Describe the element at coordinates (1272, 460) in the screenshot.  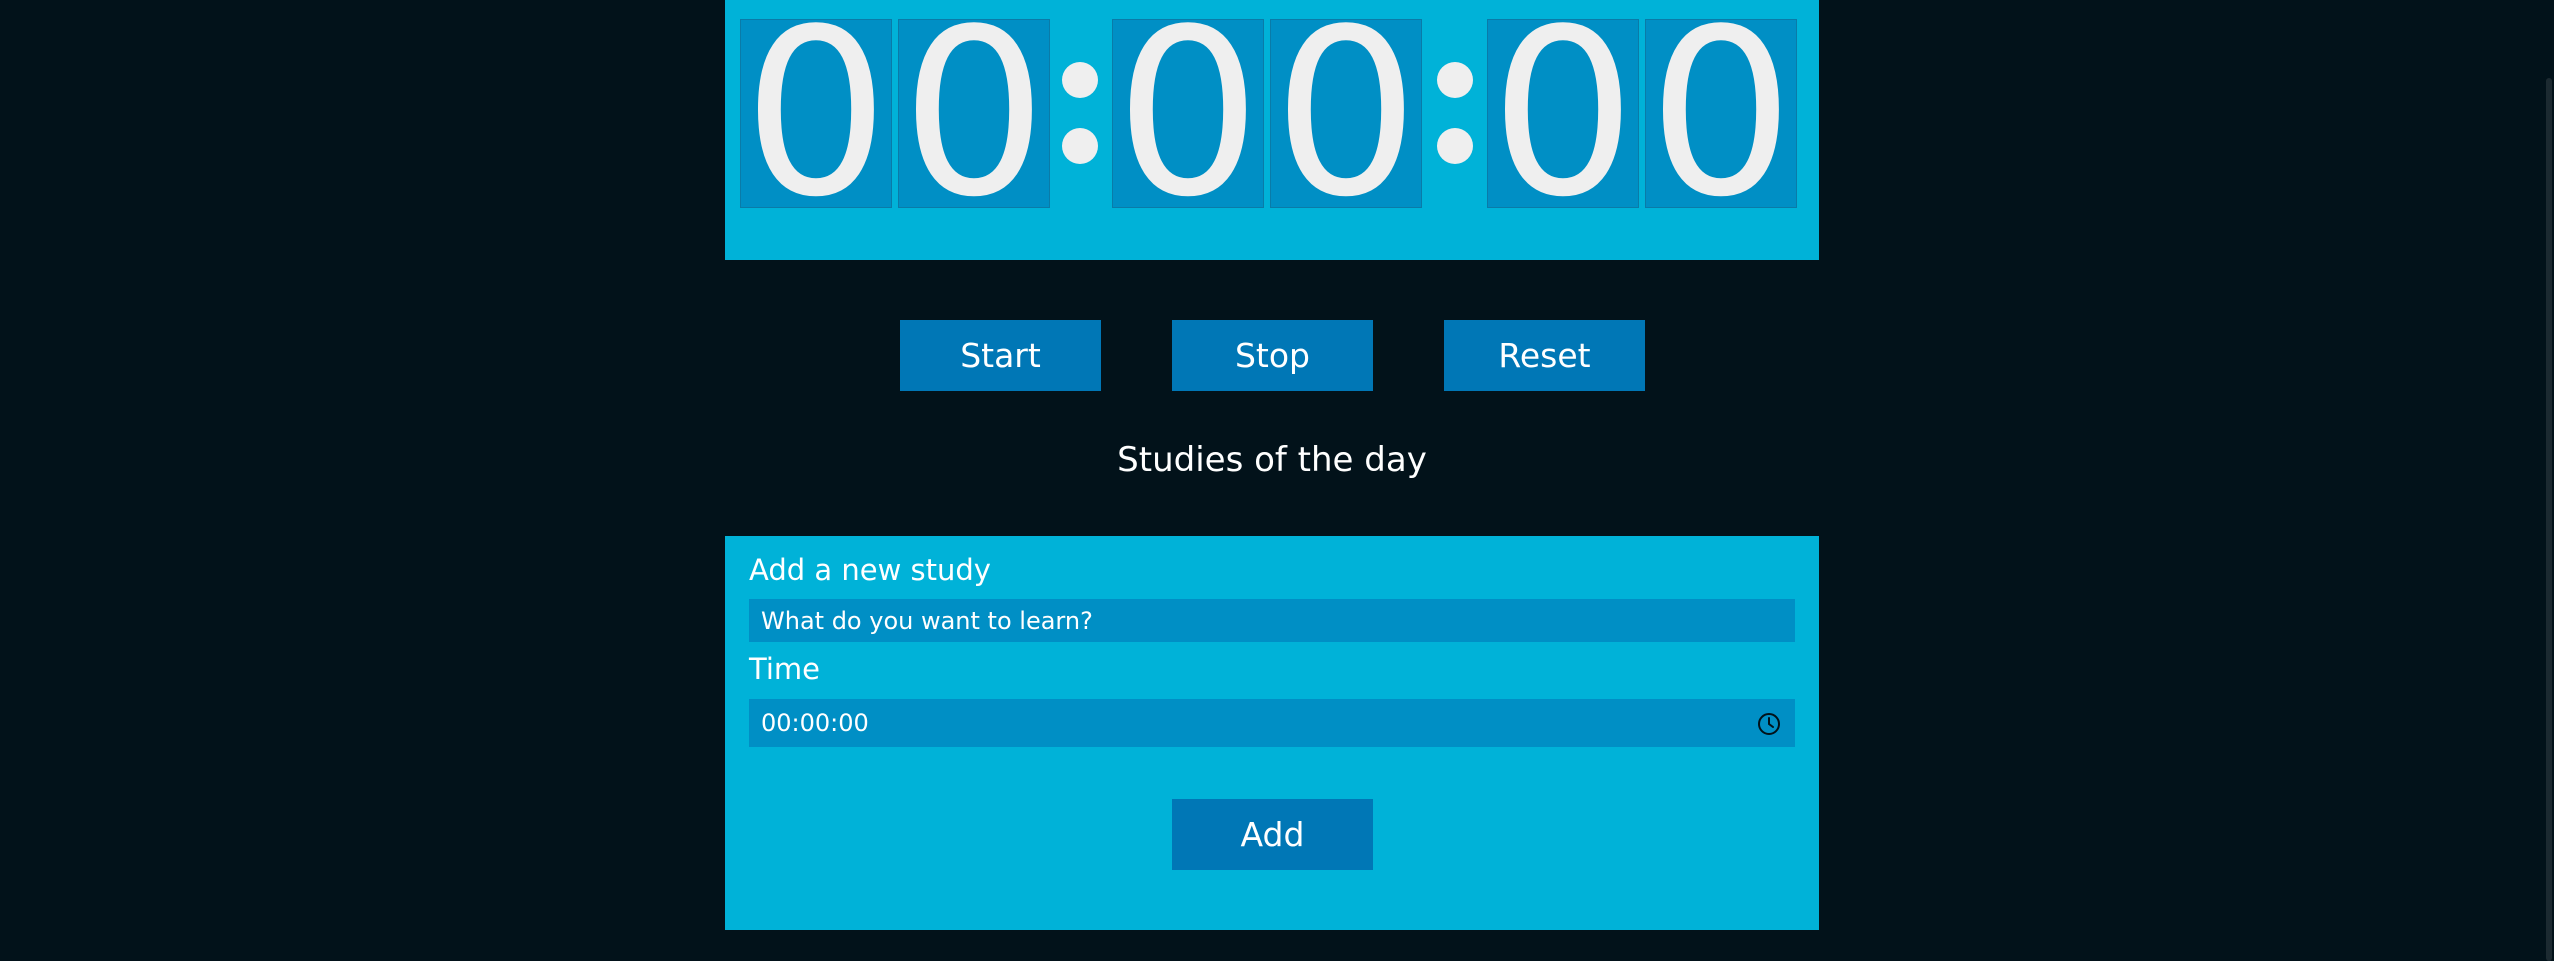
I see `studies-title: Studies of the day` at that location.